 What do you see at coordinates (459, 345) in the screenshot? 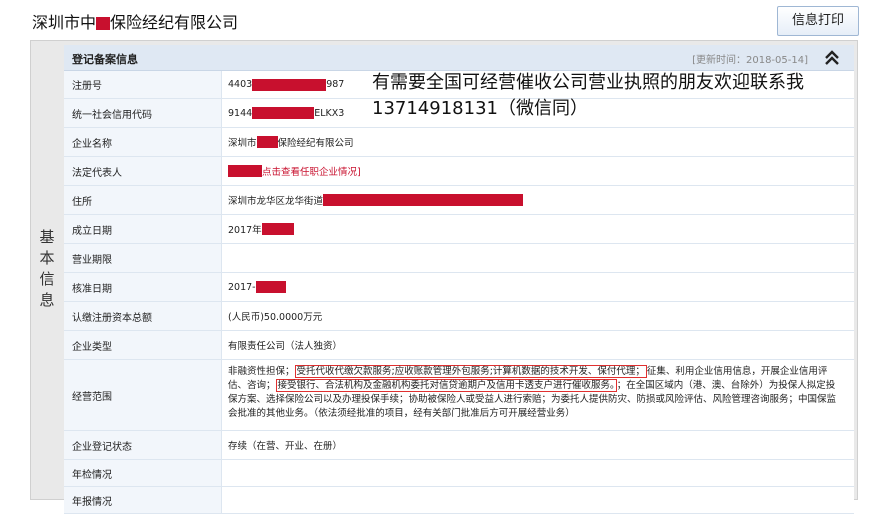
I see `table-row: 企业类型 有限责任公司（法人独资）` at bounding box center [459, 345].